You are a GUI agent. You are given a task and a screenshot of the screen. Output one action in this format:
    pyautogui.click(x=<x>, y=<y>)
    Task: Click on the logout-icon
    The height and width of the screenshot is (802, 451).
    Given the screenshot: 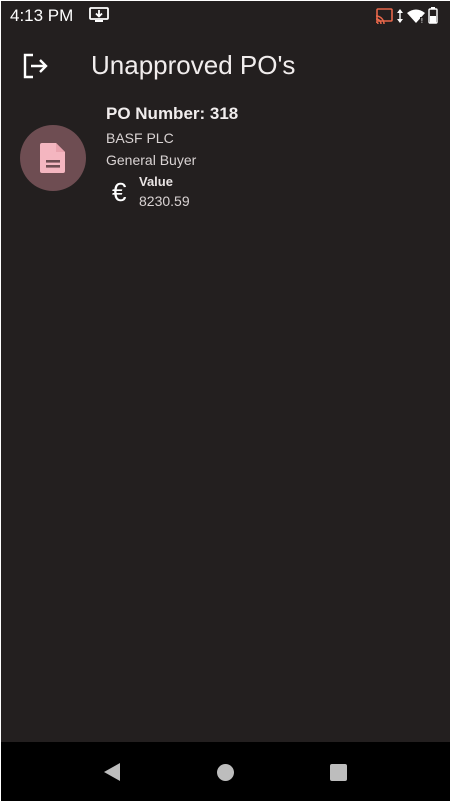 What is the action you would take?
    pyautogui.click(x=36, y=66)
    